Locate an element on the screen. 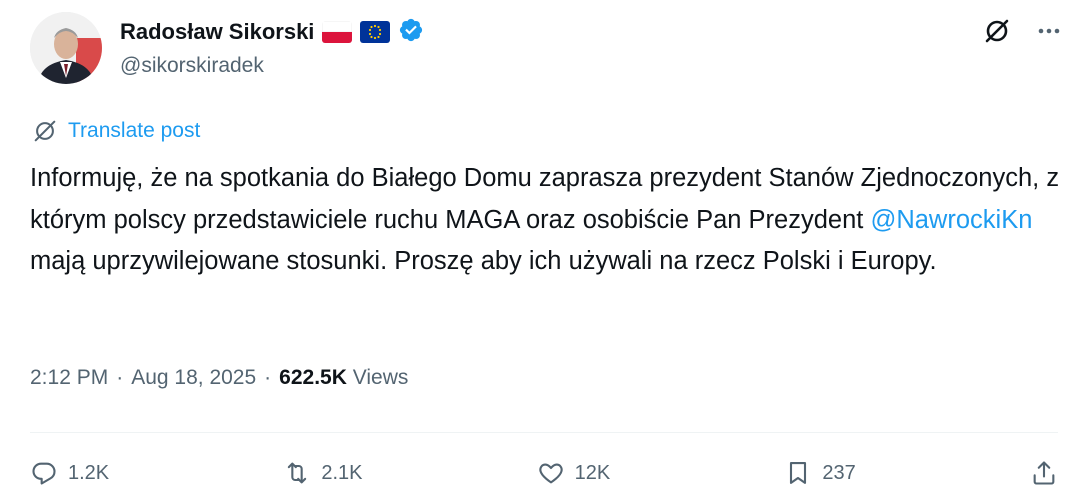 The height and width of the screenshot is (498, 1088). avatar-photo is located at coordinates (66, 48).